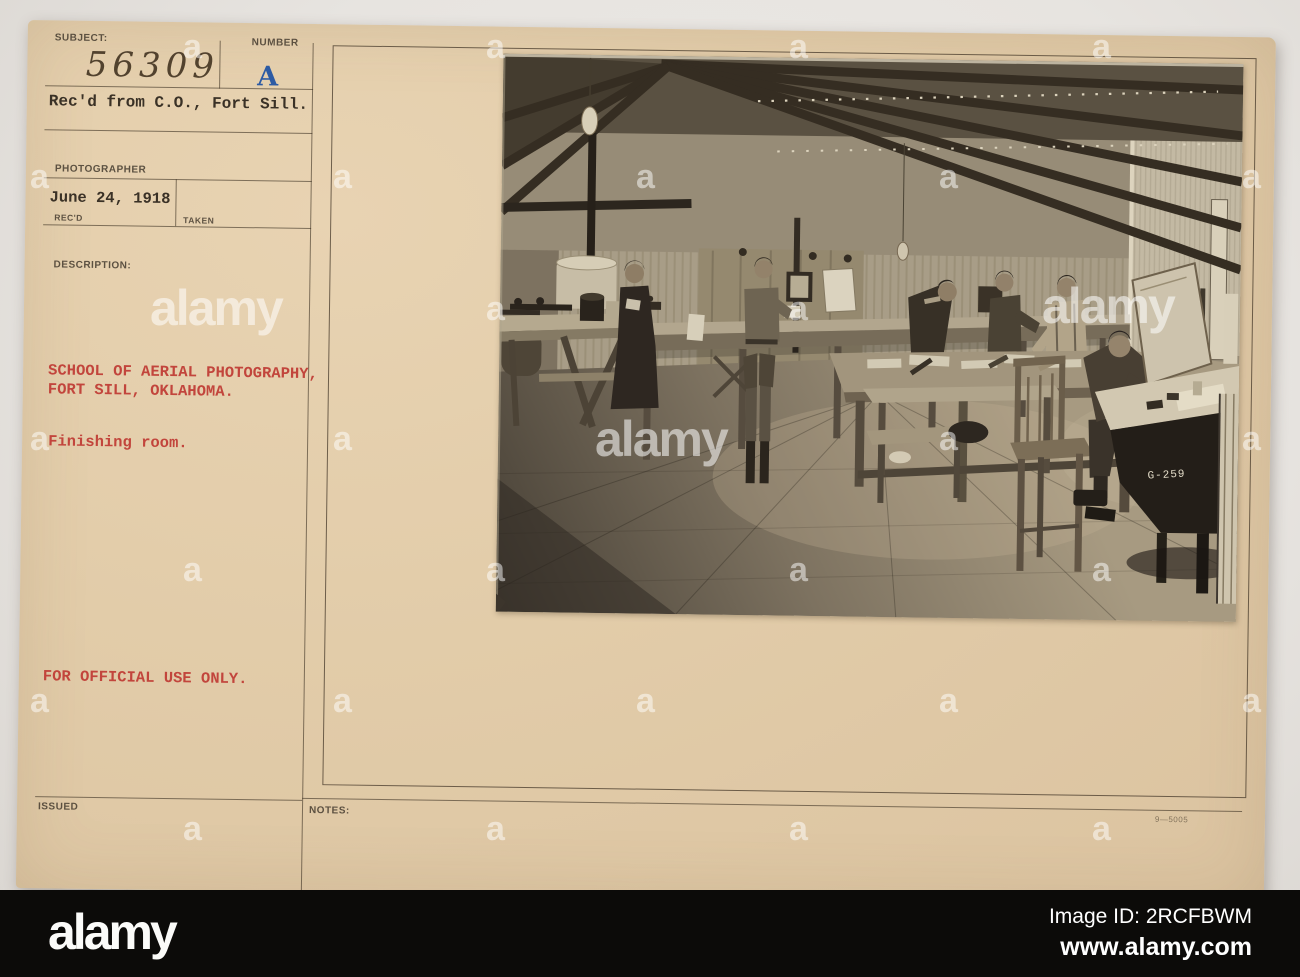 This screenshot has height=977, width=1300. What do you see at coordinates (152, 65) in the screenshot?
I see `subject-number-handwritten: 56309` at bounding box center [152, 65].